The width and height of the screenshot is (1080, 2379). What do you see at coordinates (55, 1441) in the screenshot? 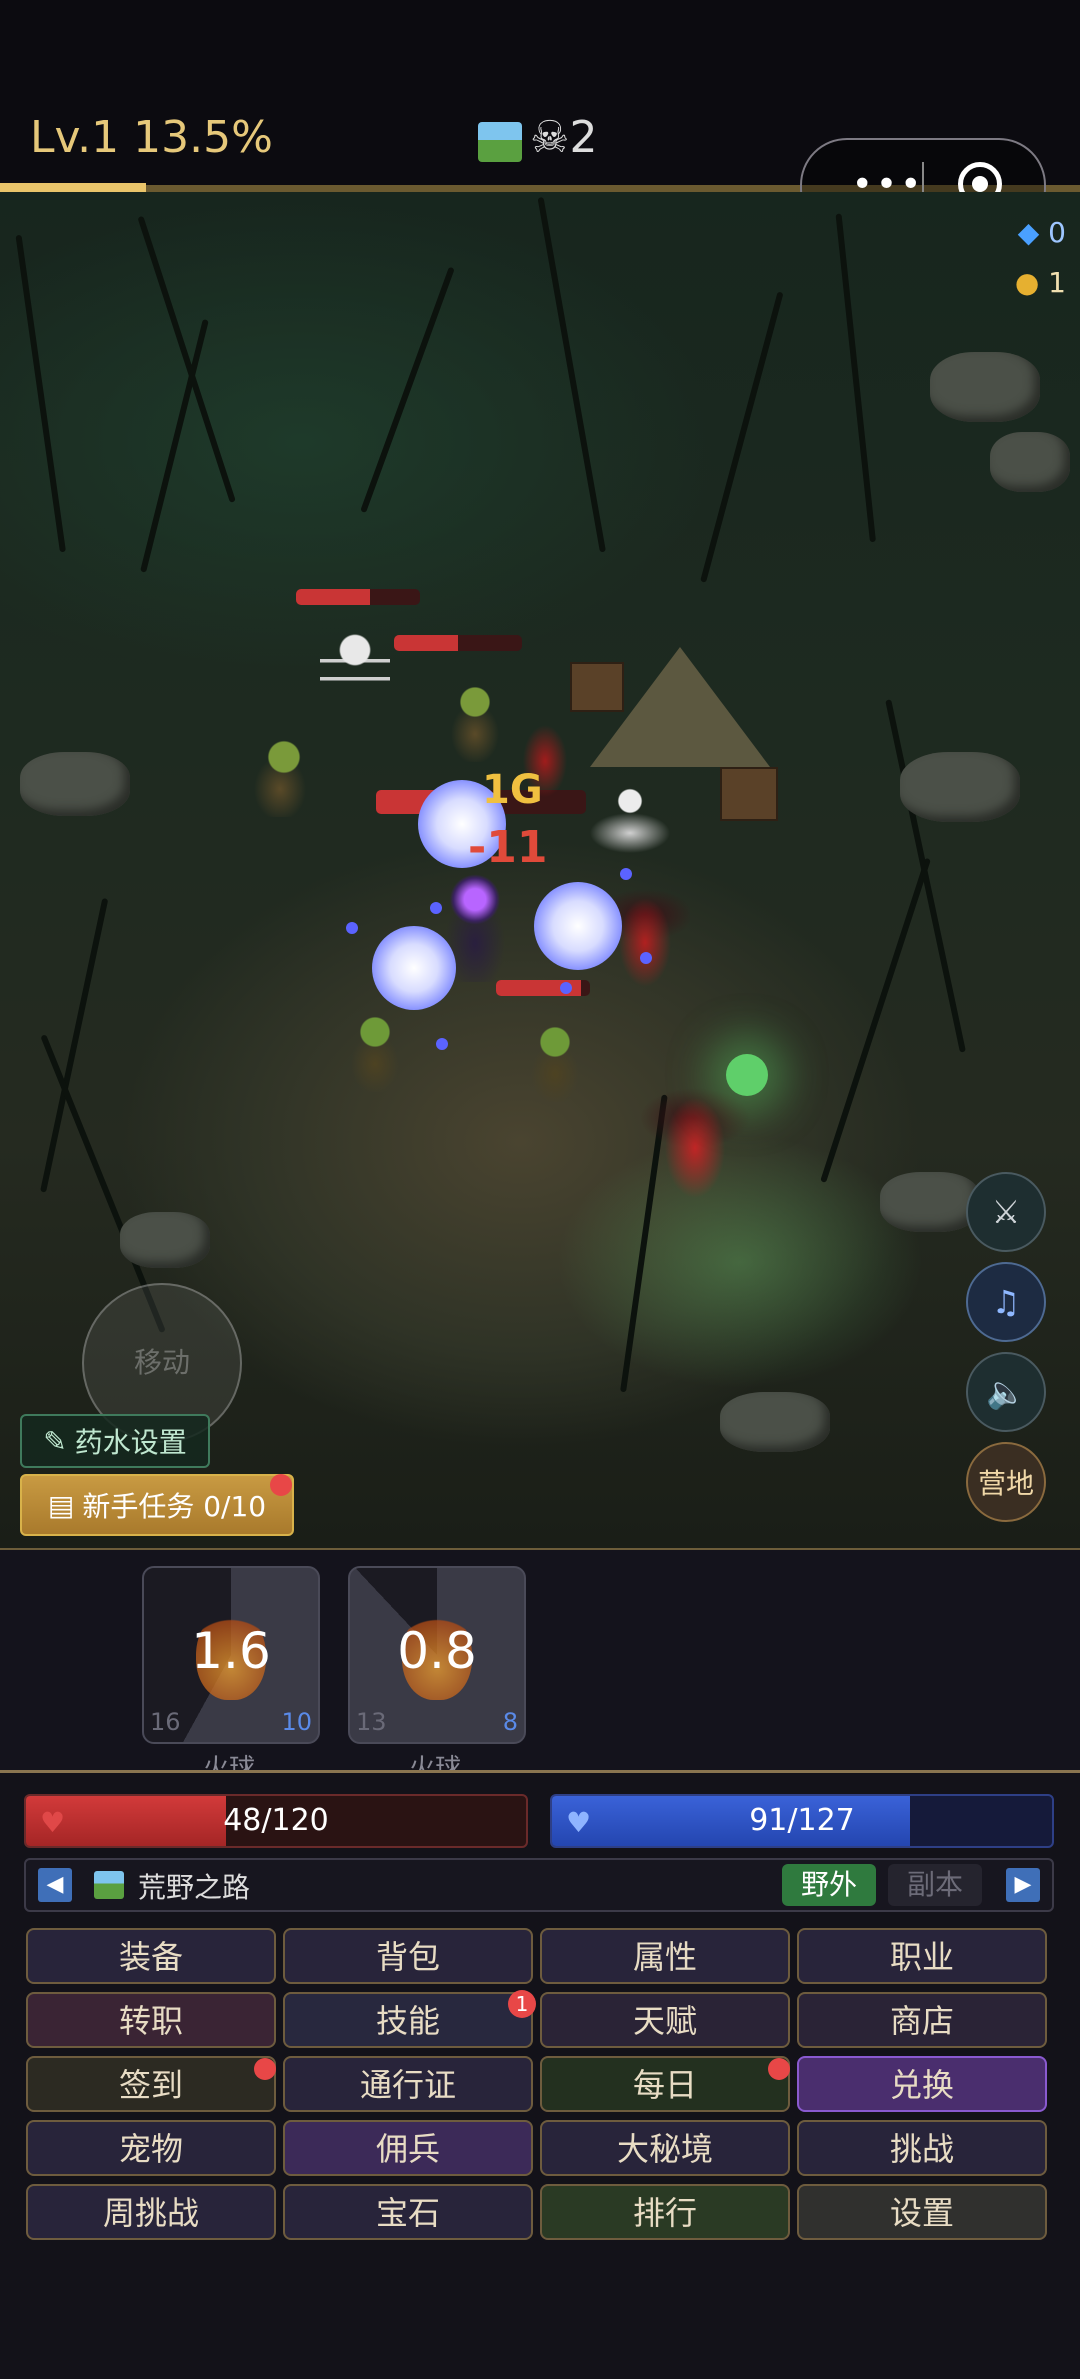
I see `pencil-icon: ✎` at bounding box center [55, 1441].